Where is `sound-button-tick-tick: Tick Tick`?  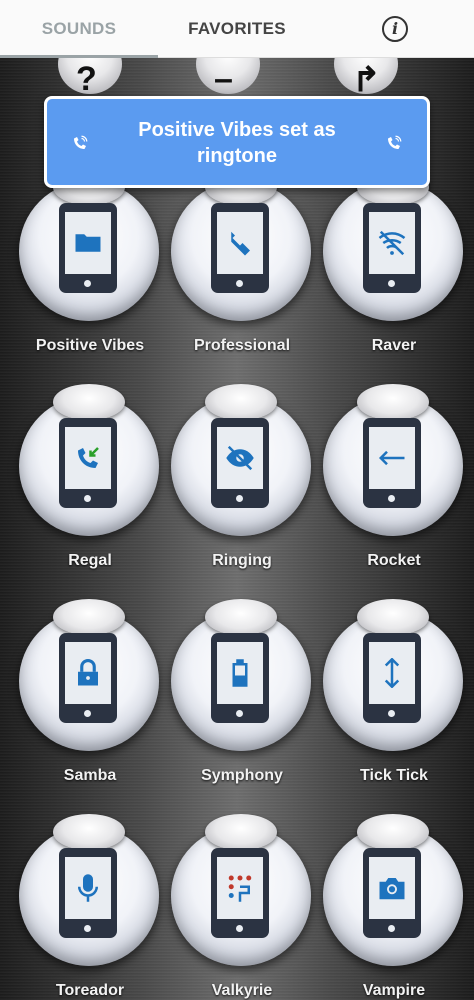 sound-button-tick-tick: Tick Tick is located at coordinates (394, 710).